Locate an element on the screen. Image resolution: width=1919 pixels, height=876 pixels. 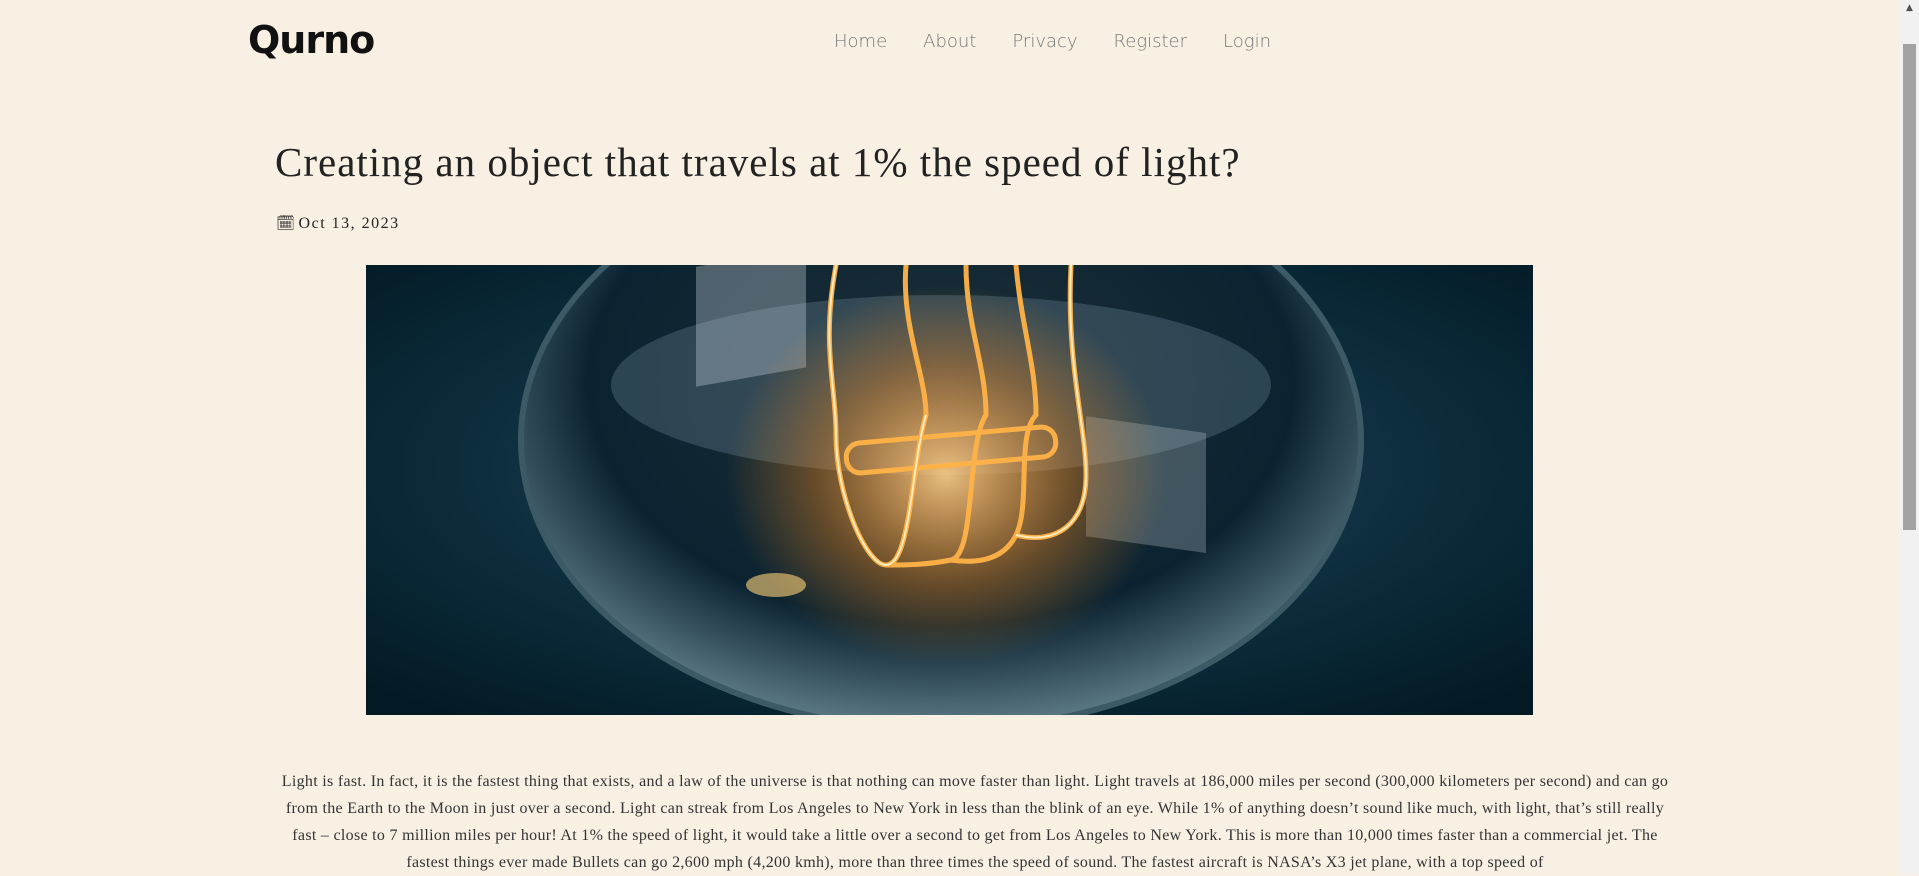
vertical-scrollbar: ▲ is located at coordinates (1909, 437).